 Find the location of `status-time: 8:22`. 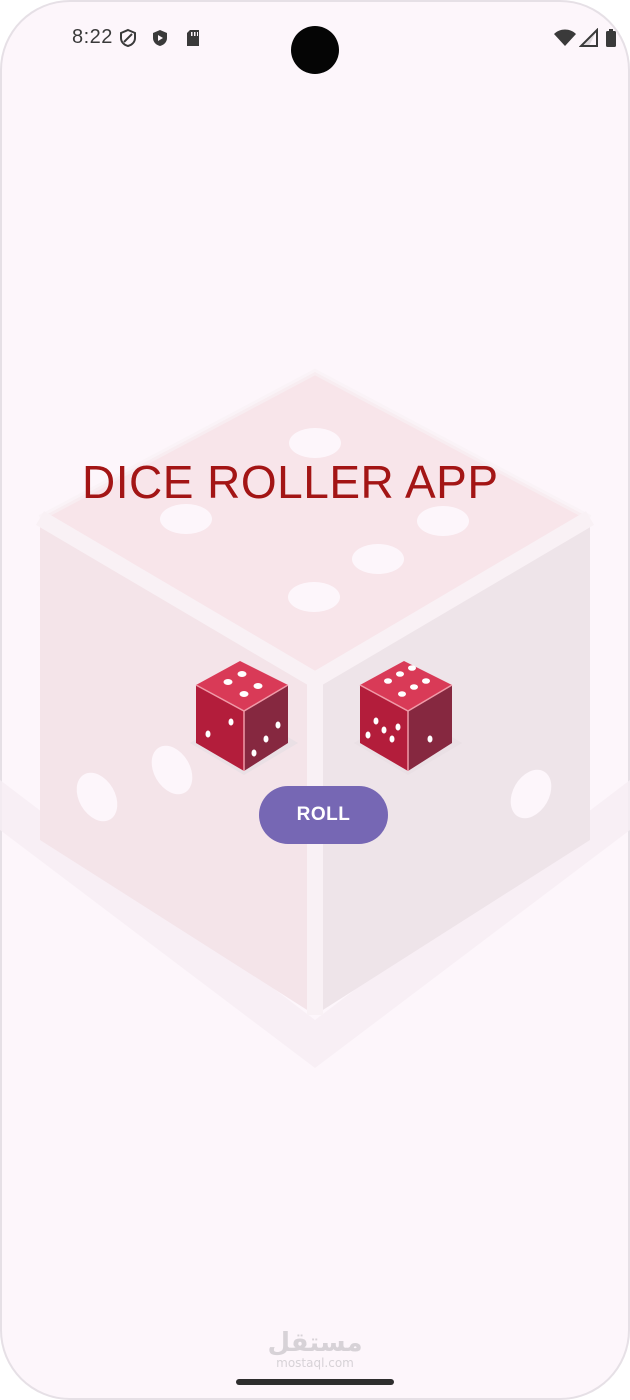

status-time: 8:22 is located at coordinates (92, 37).